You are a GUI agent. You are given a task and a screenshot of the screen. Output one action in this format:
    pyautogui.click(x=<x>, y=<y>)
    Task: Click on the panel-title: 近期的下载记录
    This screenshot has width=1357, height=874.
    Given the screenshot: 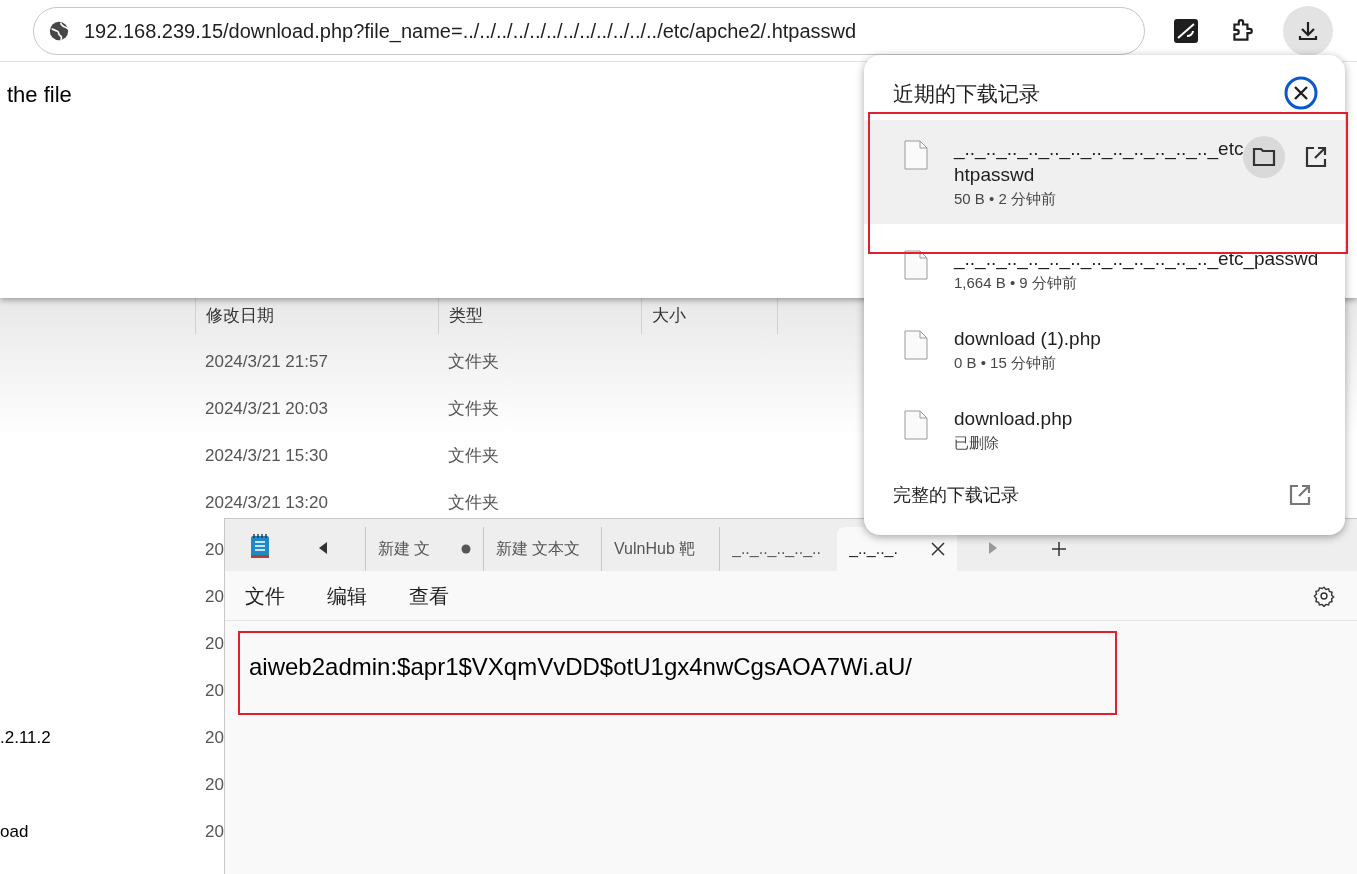 What is the action you would take?
    pyautogui.click(x=966, y=93)
    